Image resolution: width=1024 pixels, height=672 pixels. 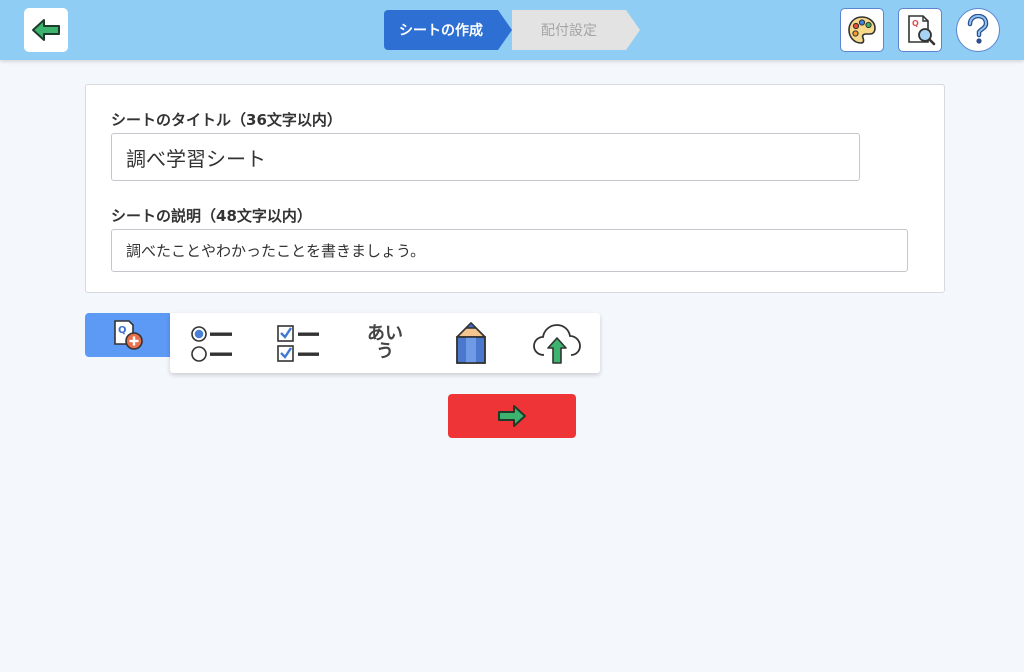 I want to click on next-button, so click(x=512, y=416).